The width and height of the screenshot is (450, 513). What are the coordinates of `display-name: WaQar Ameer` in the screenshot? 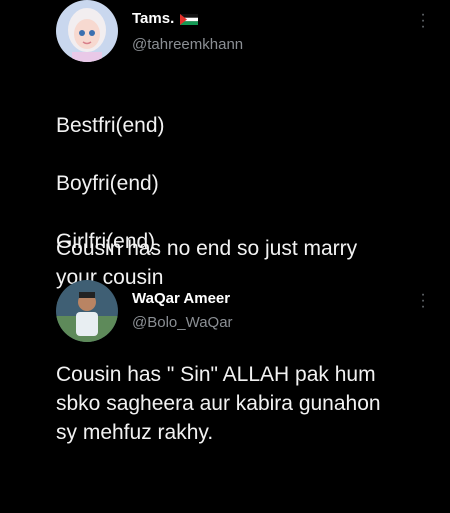 It's located at (181, 298).